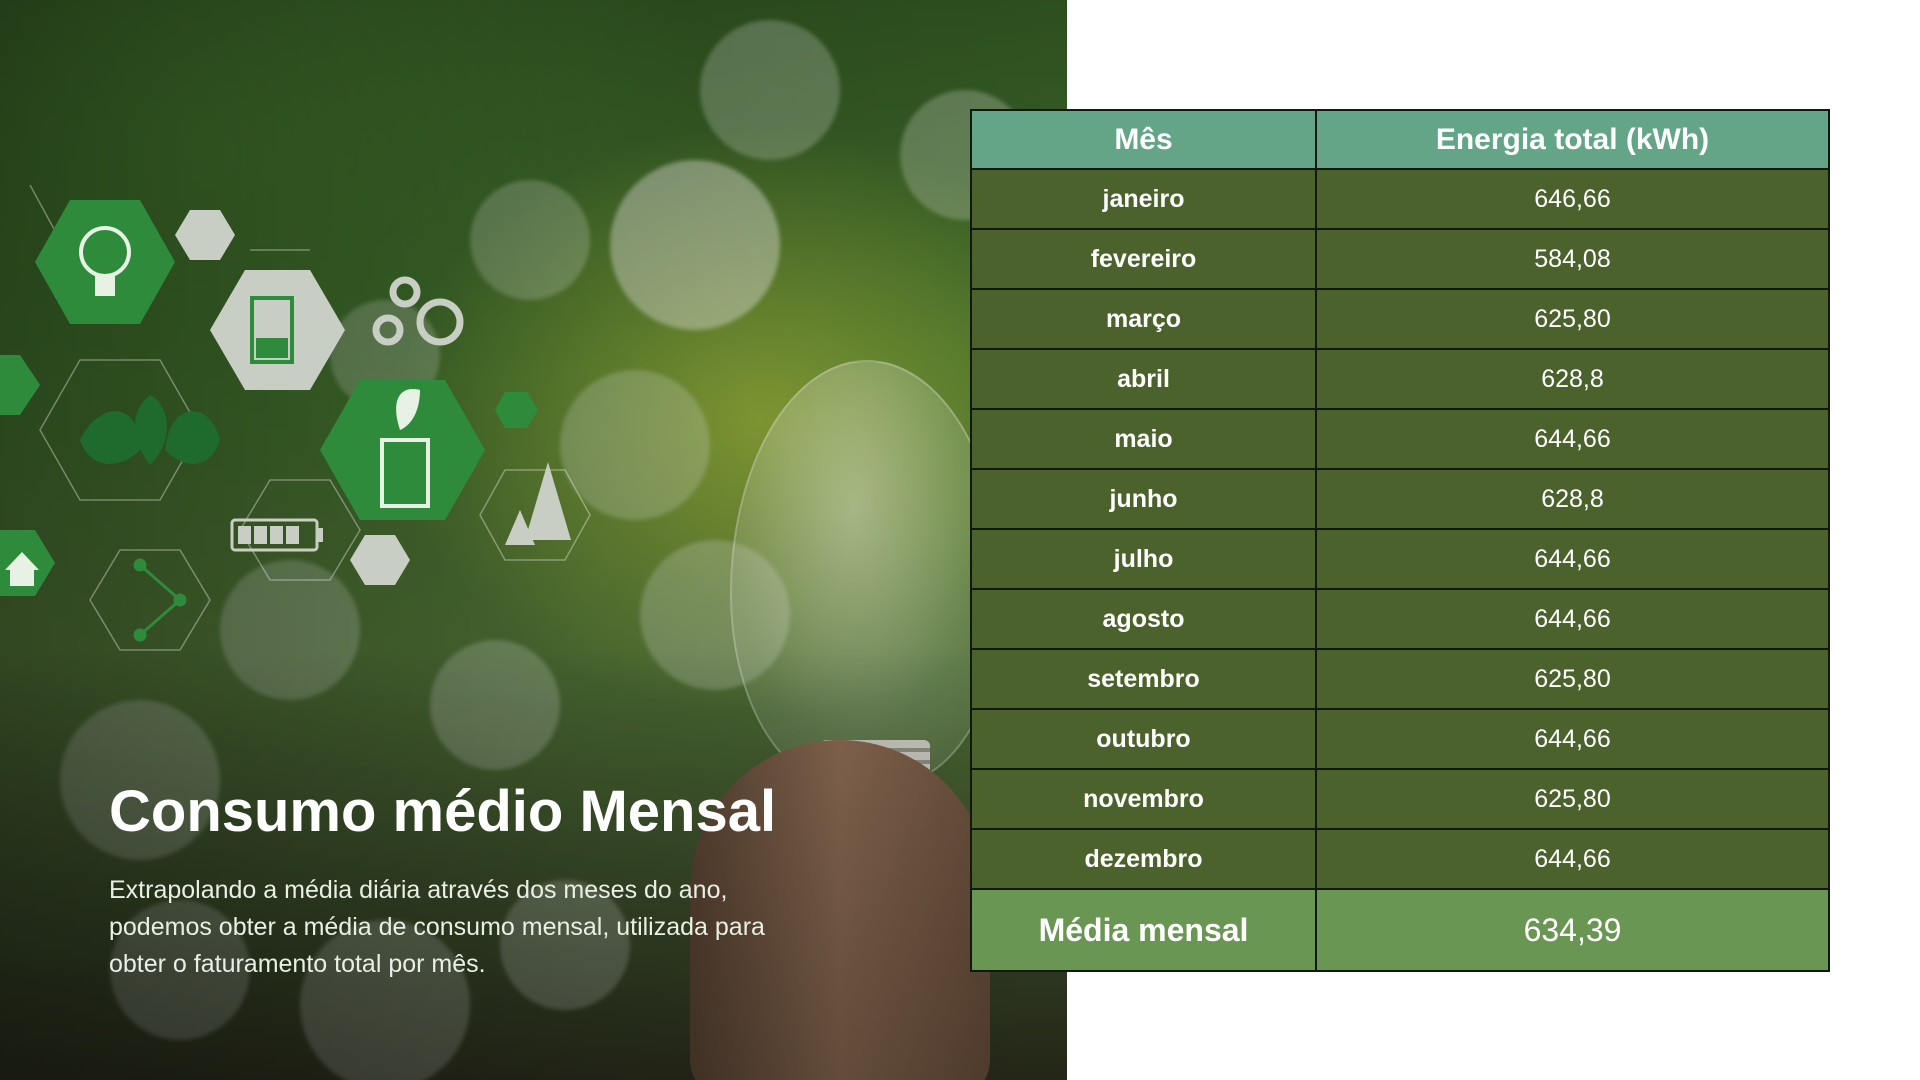 This screenshot has height=1080, width=1920. What do you see at coordinates (27, 563) in the screenshot?
I see `house-icon` at bounding box center [27, 563].